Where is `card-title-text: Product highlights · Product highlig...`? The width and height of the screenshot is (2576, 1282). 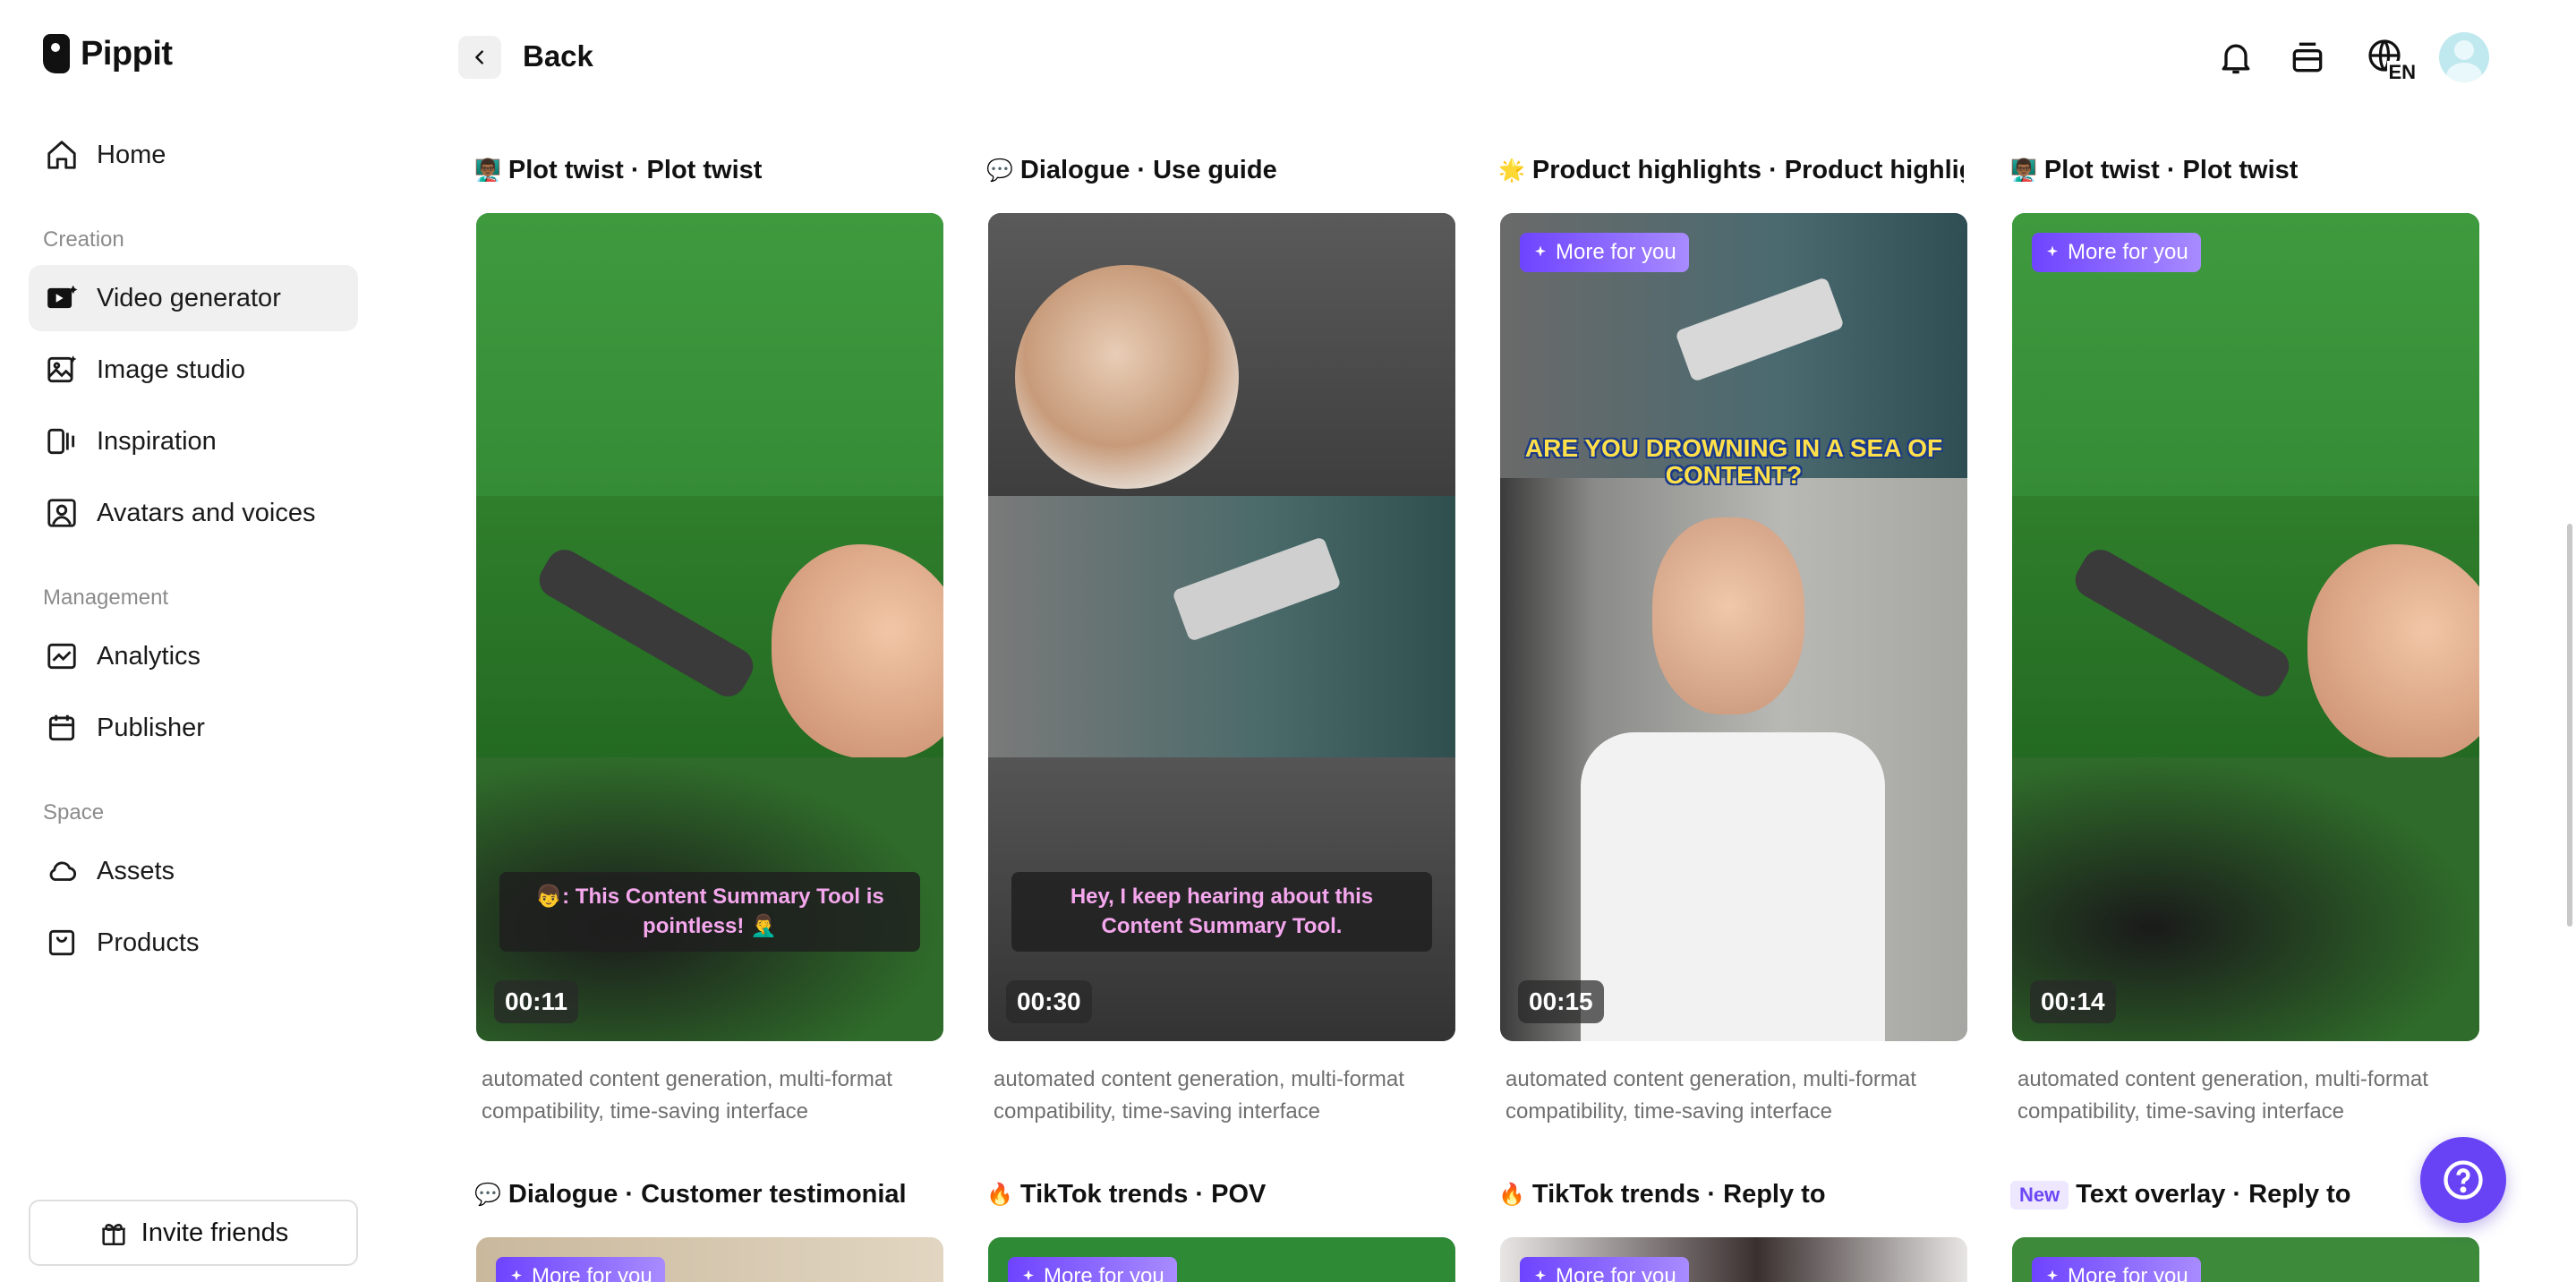
card-title-text: Product highlights · Product highlig... is located at coordinates (1747, 170).